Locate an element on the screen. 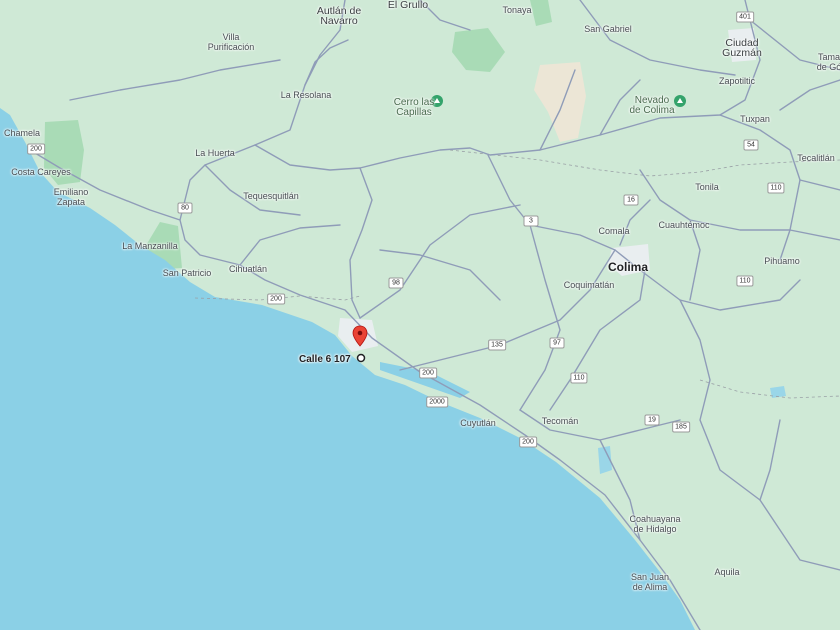 The image size is (840, 630). place-label: Cuauhtémoc is located at coordinates (683, 225).